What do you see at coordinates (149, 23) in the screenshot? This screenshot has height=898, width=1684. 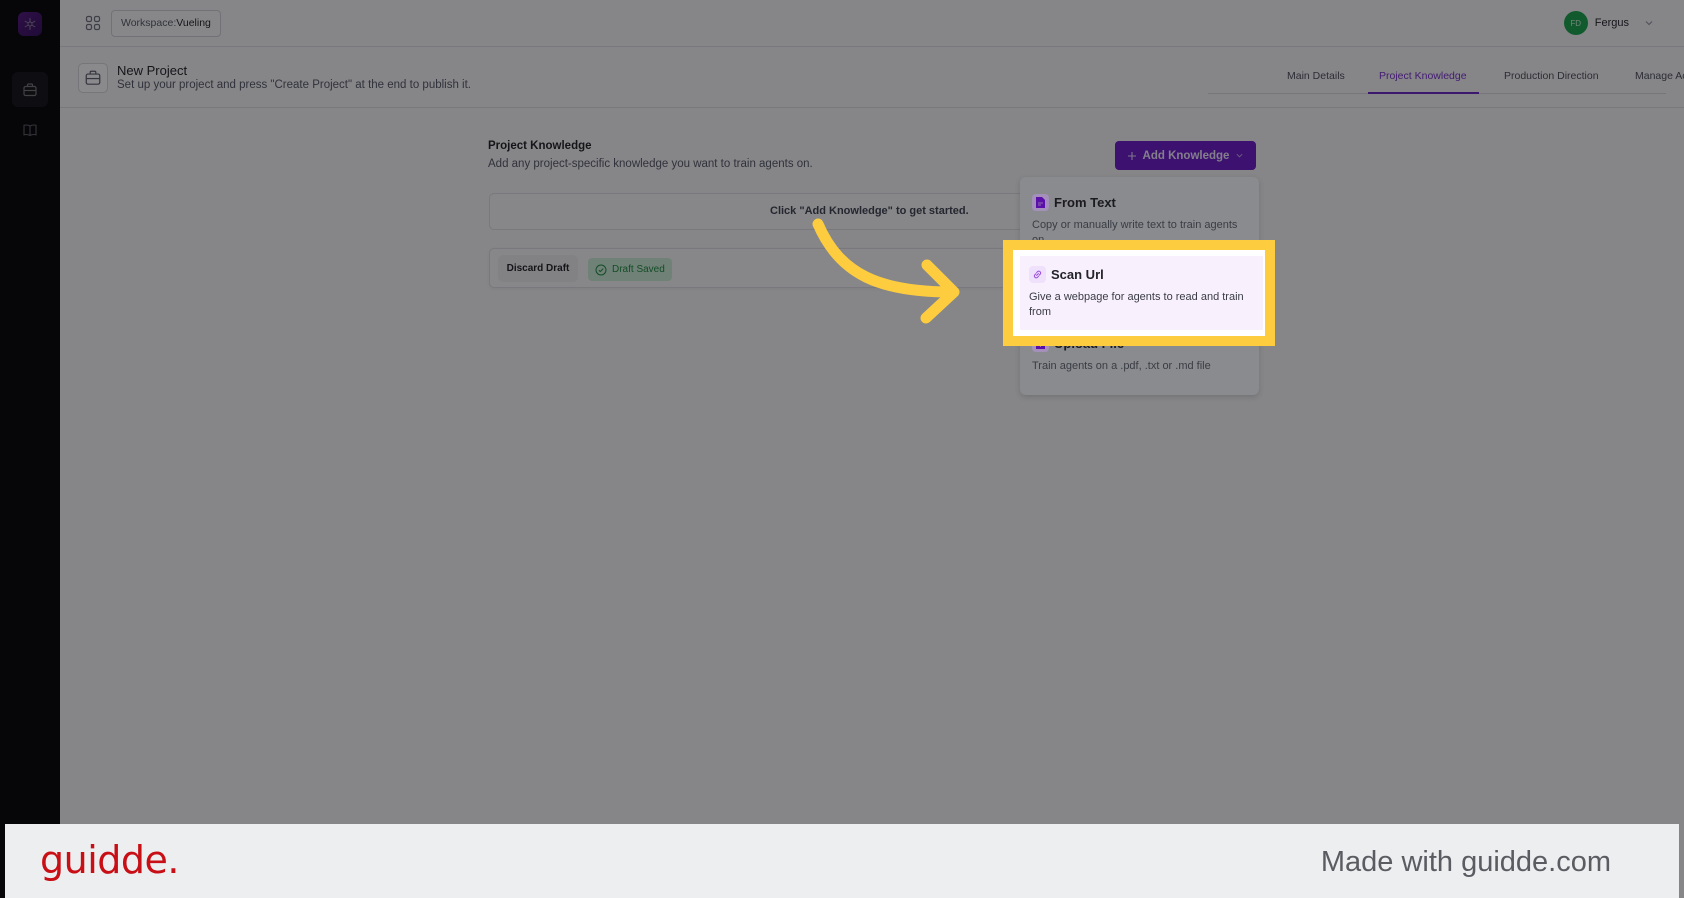 I see `workspace-label: Workspace:` at bounding box center [149, 23].